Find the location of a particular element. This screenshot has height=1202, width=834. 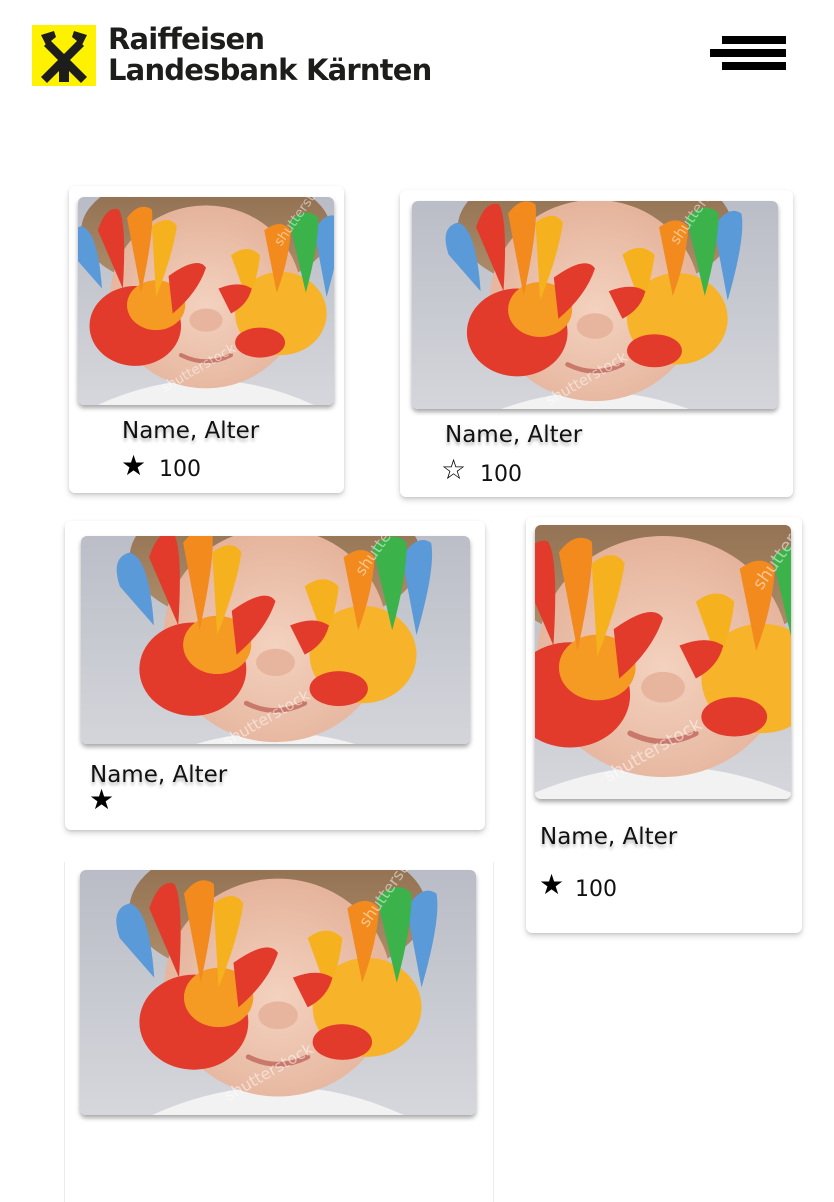

raiffeisen-crossed-horse-heads-icon is located at coordinates (64, 55).